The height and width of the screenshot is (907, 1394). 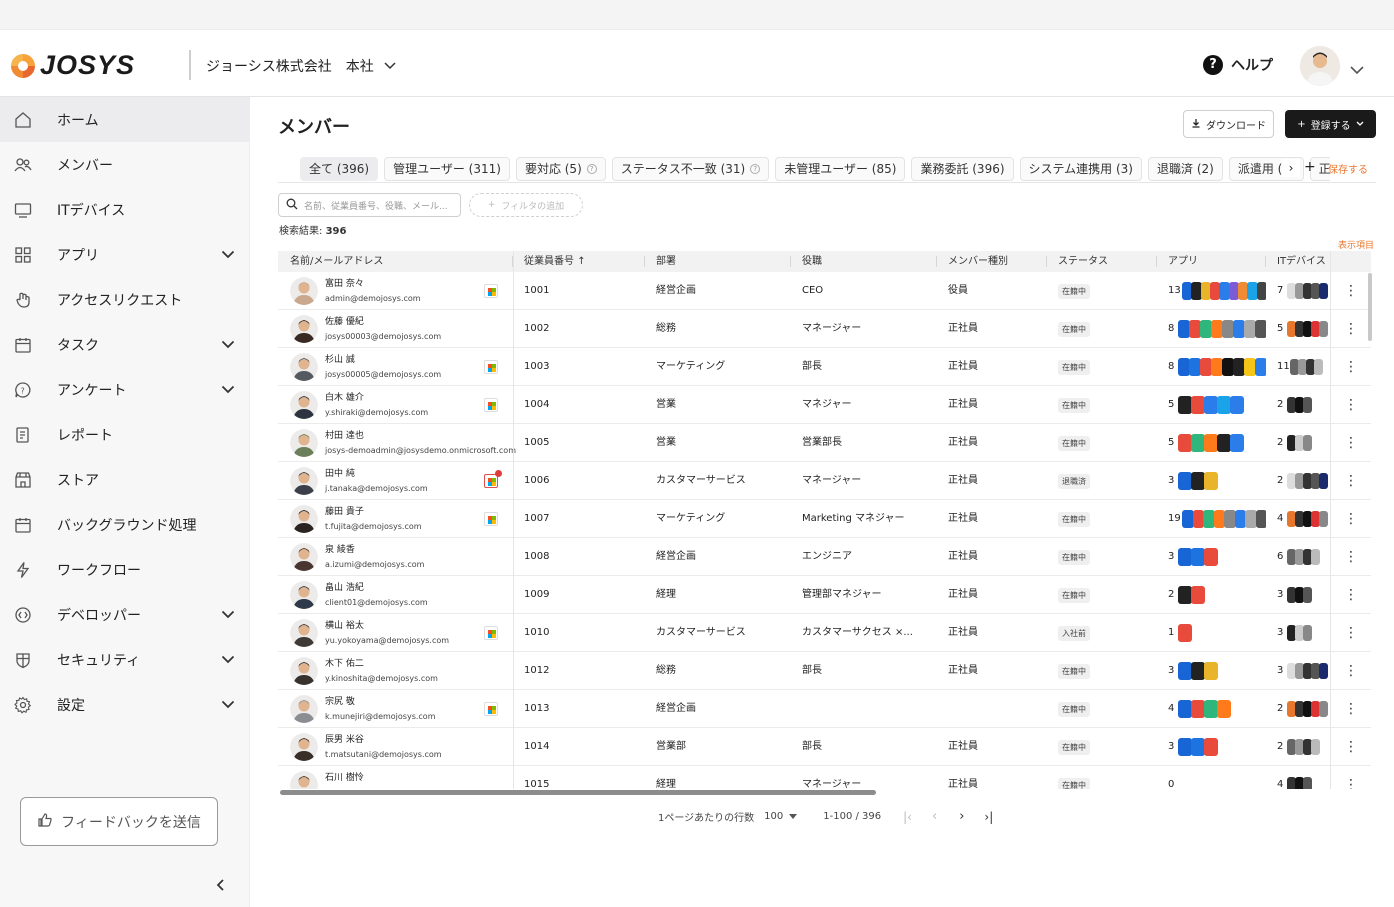 What do you see at coordinates (340, 474) in the screenshot?
I see `member-name: 田中 純` at bounding box center [340, 474].